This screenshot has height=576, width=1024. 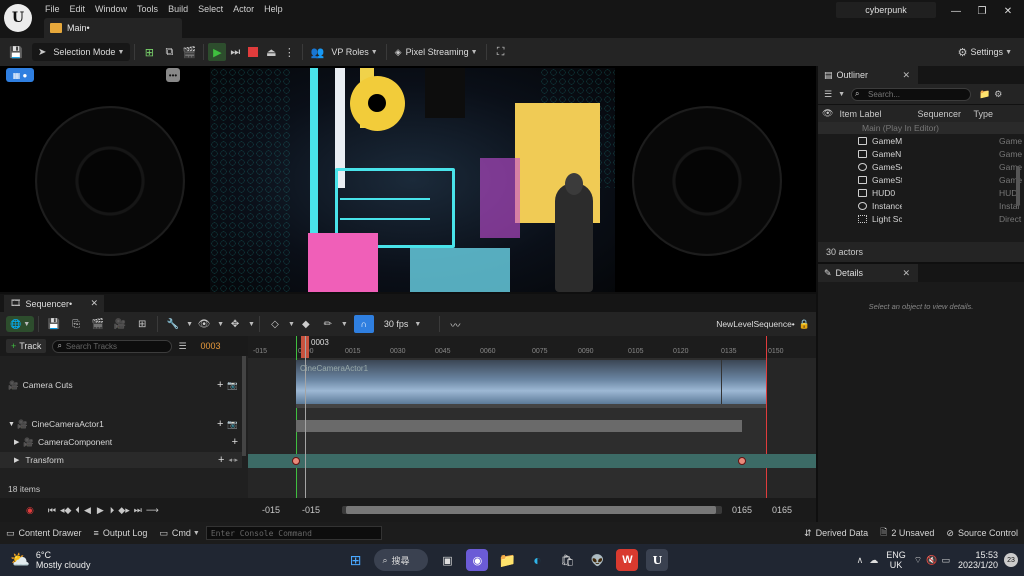 I want to click on volume-icon: 🔇, so click(x=931, y=560).